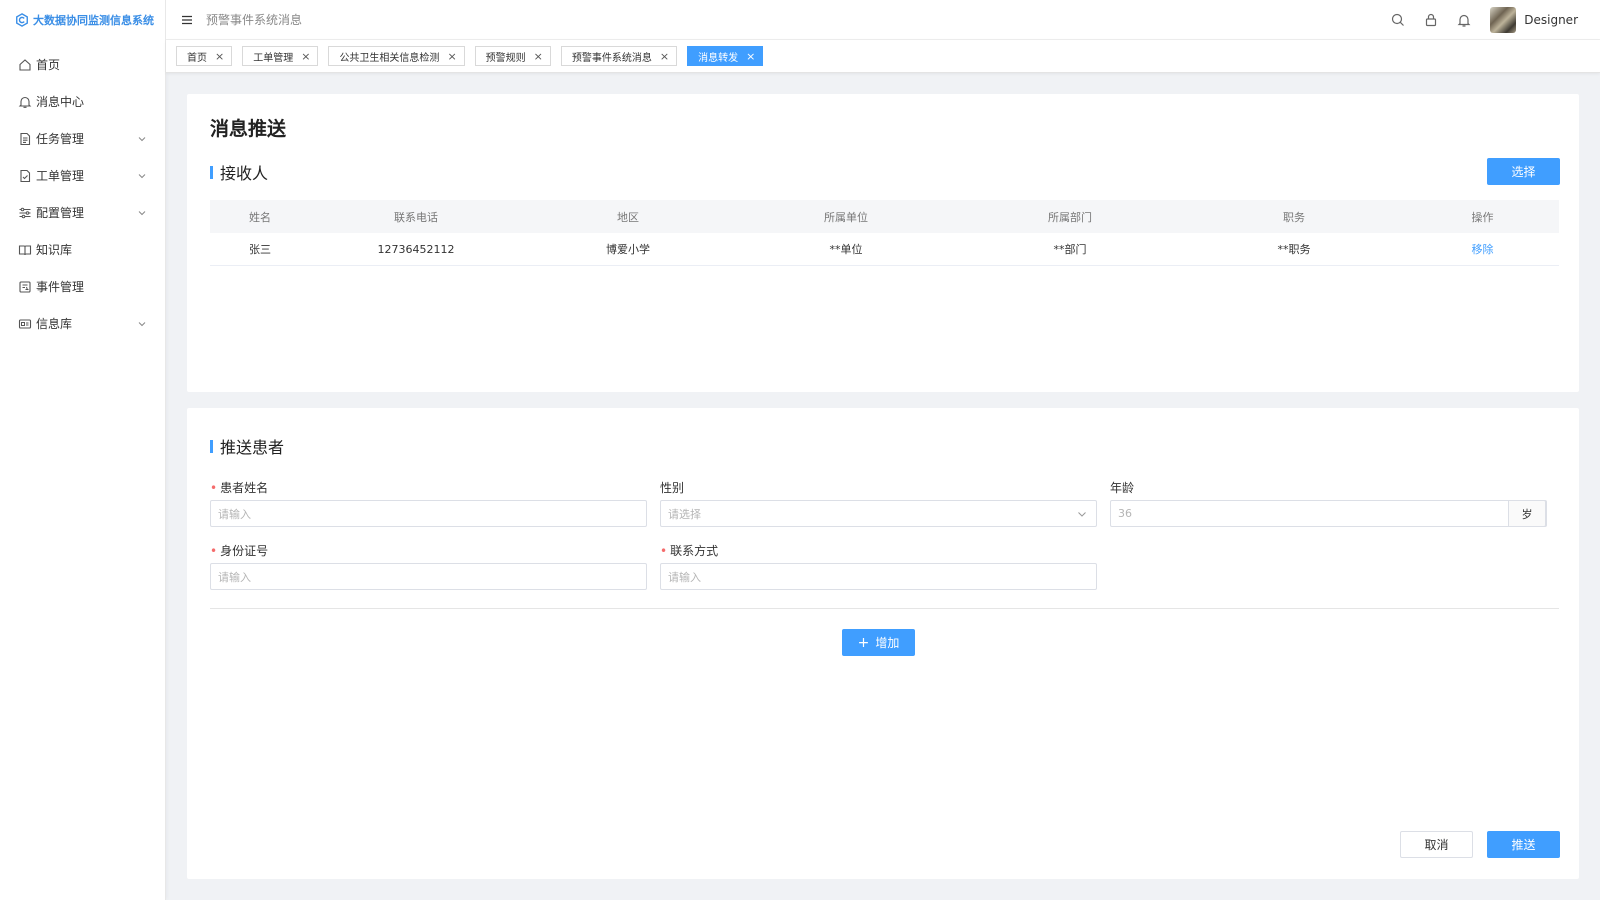 The width and height of the screenshot is (1600, 900). I want to click on top-header: 预警事件系统消息 Designer, so click(883, 20).